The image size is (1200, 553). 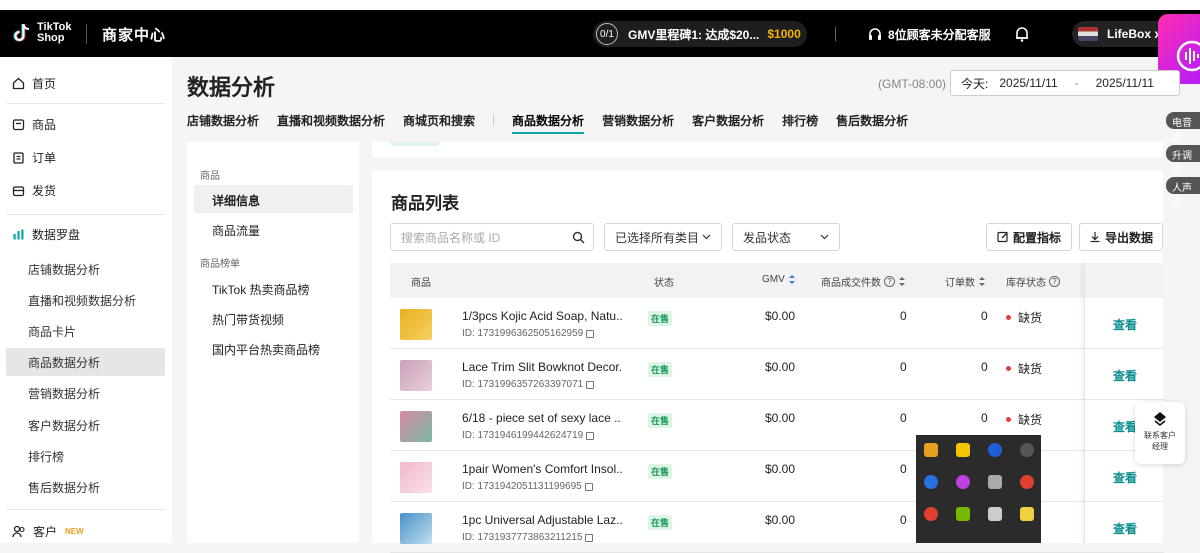 I want to click on listing-status-select: 发品状态, so click(x=786, y=237).